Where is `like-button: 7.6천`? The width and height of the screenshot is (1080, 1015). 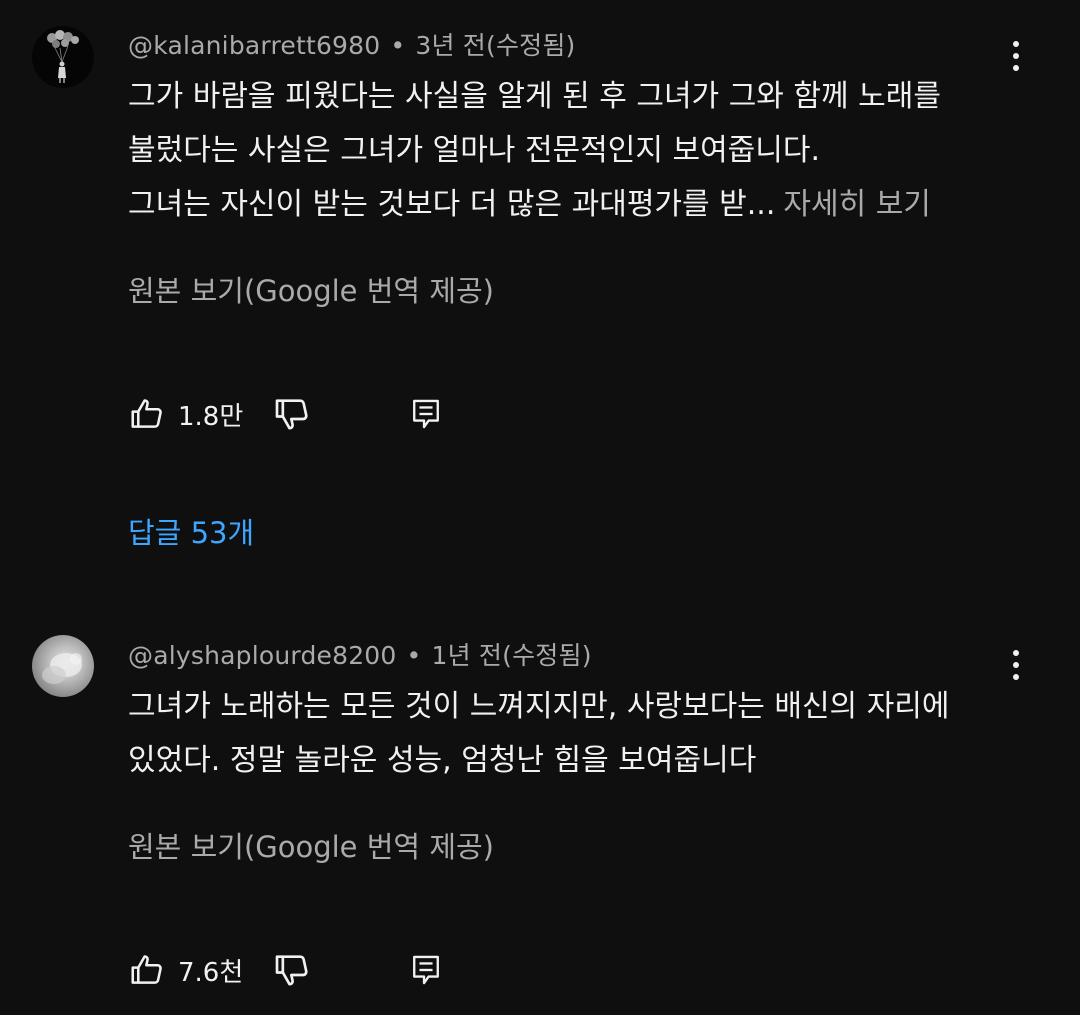
like-button: 7.6천 is located at coordinates (185, 970).